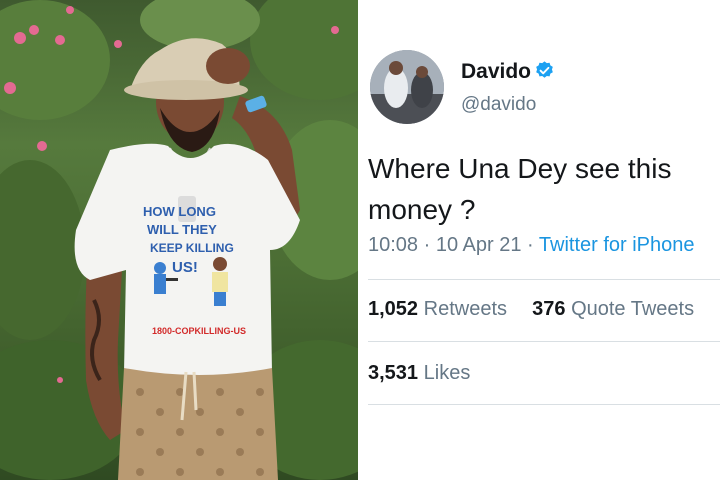 Image resolution: width=720 pixels, height=480 pixels. Describe the element at coordinates (393, 373) in the screenshot. I see `likes-count: 3,531` at that location.